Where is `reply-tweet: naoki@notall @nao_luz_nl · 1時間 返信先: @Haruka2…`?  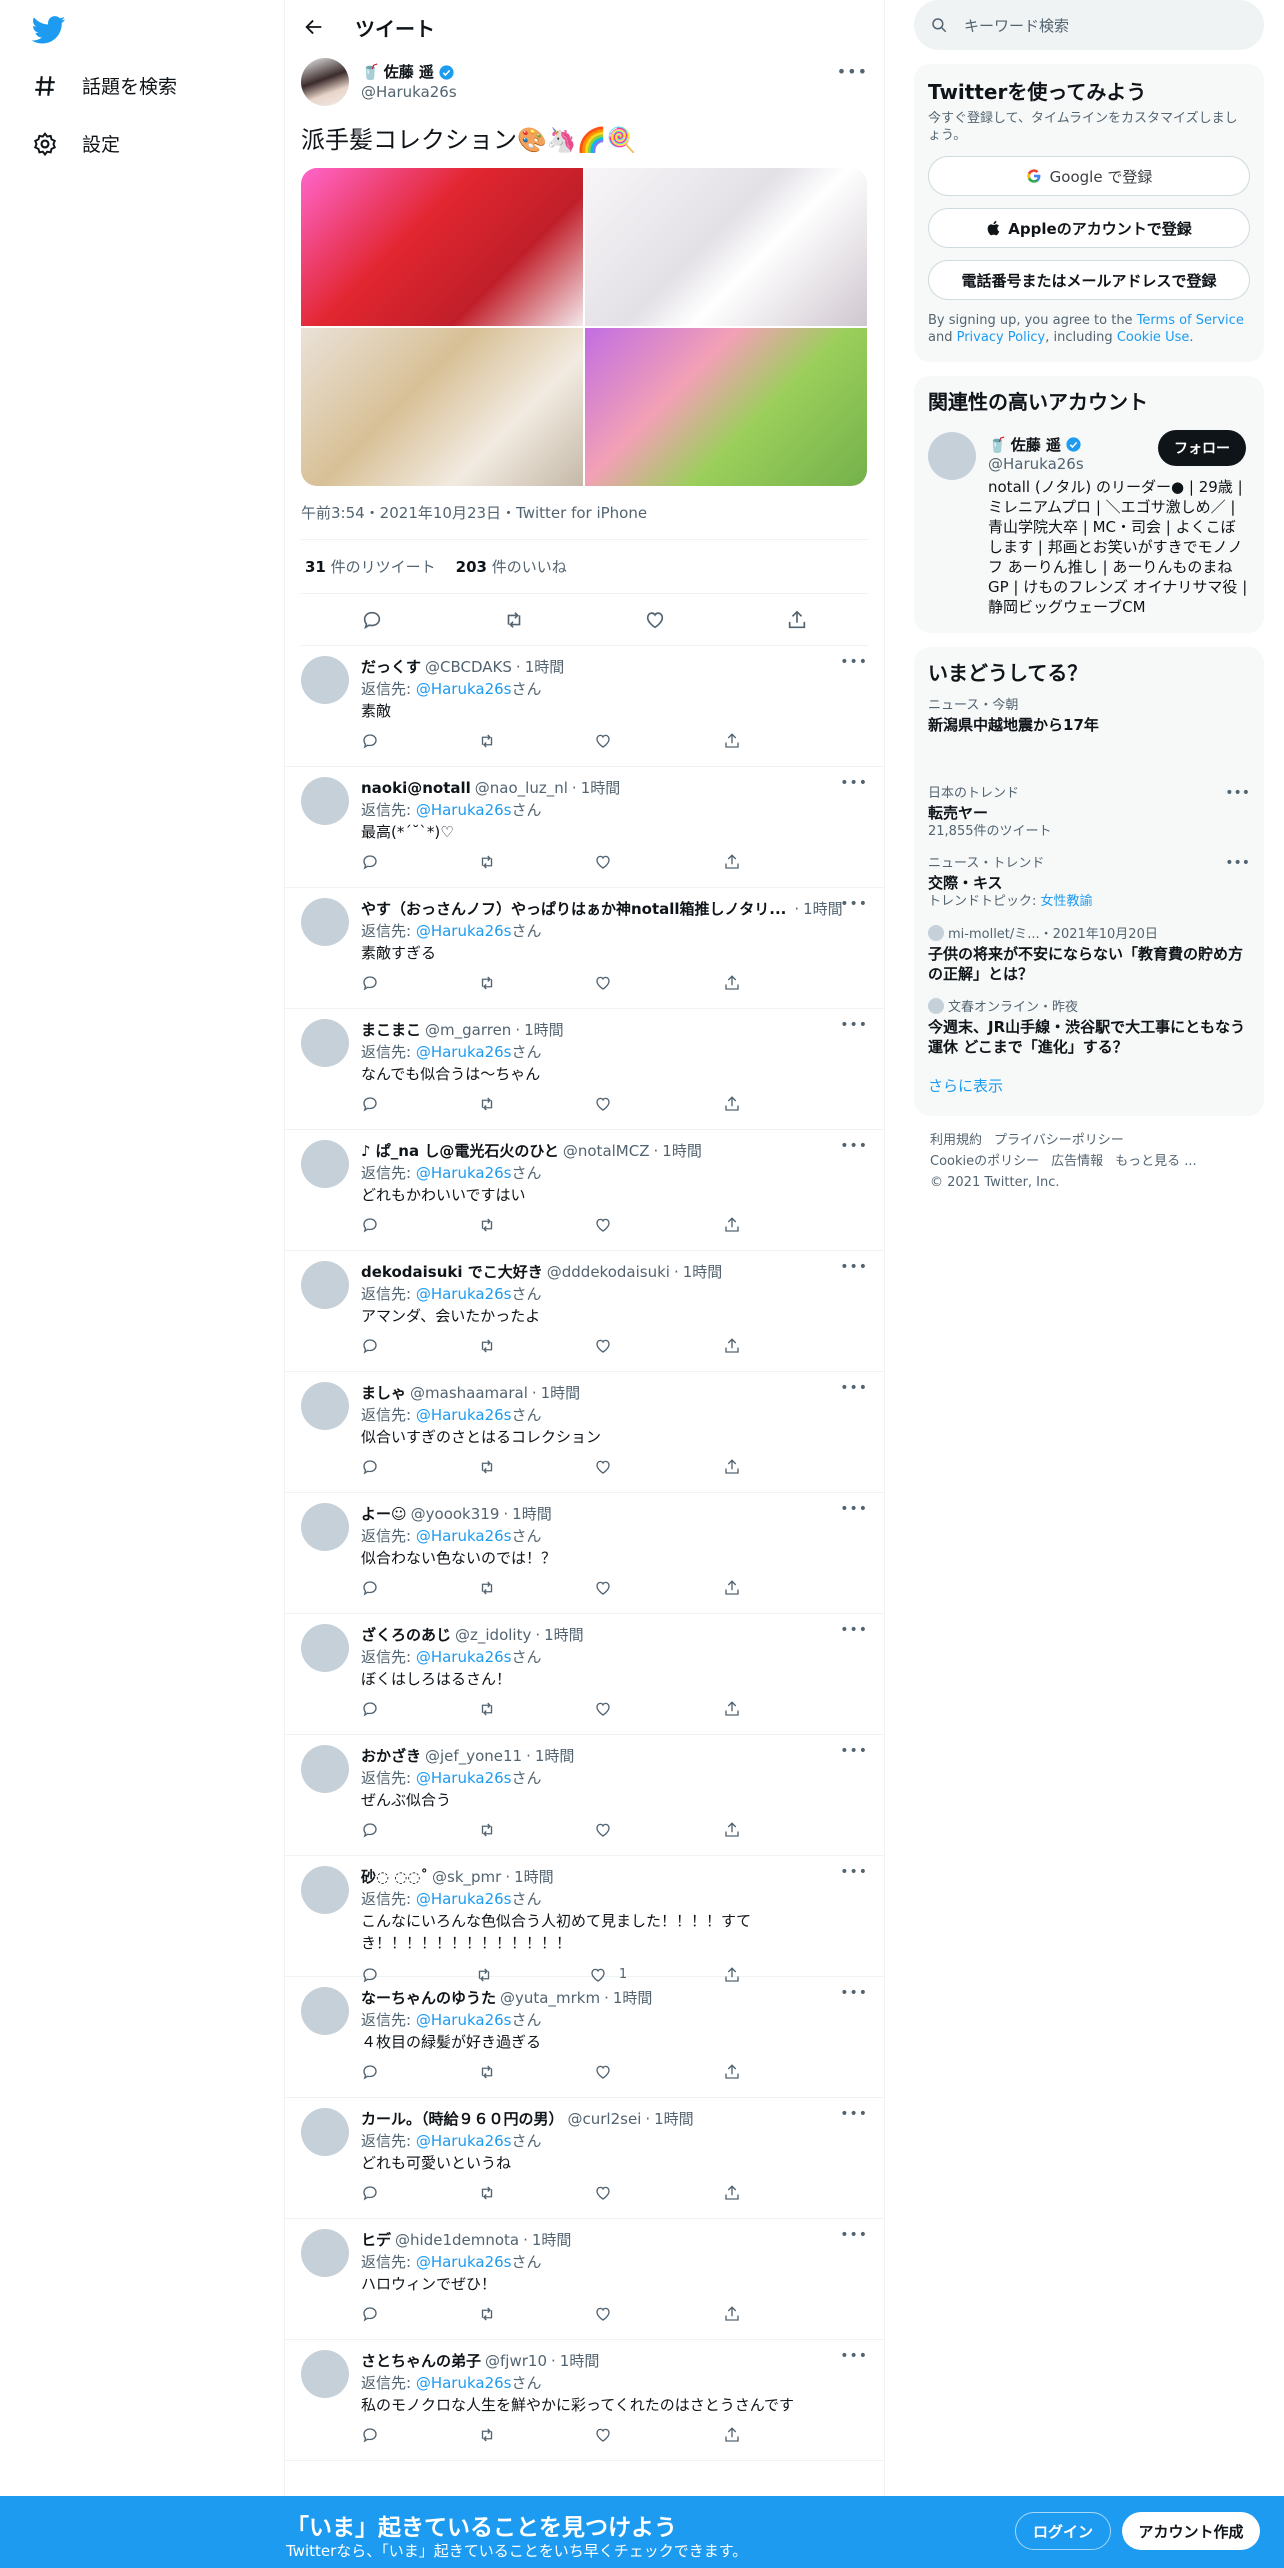 reply-tweet: naoki@notall @nao_luz_nl · 1時間 返信先: @Haruka2… is located at coordinates (584, 827).